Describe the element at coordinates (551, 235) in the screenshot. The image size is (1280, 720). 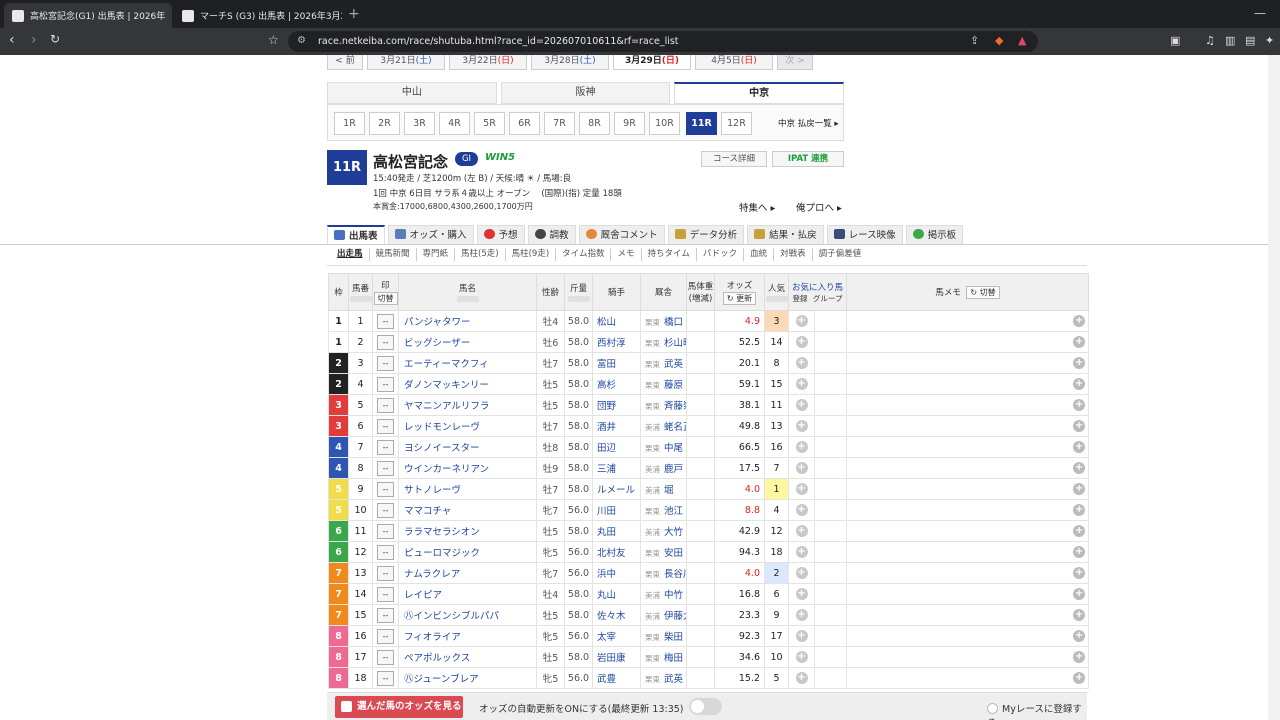
I see `tab-training: 調教` at that location.